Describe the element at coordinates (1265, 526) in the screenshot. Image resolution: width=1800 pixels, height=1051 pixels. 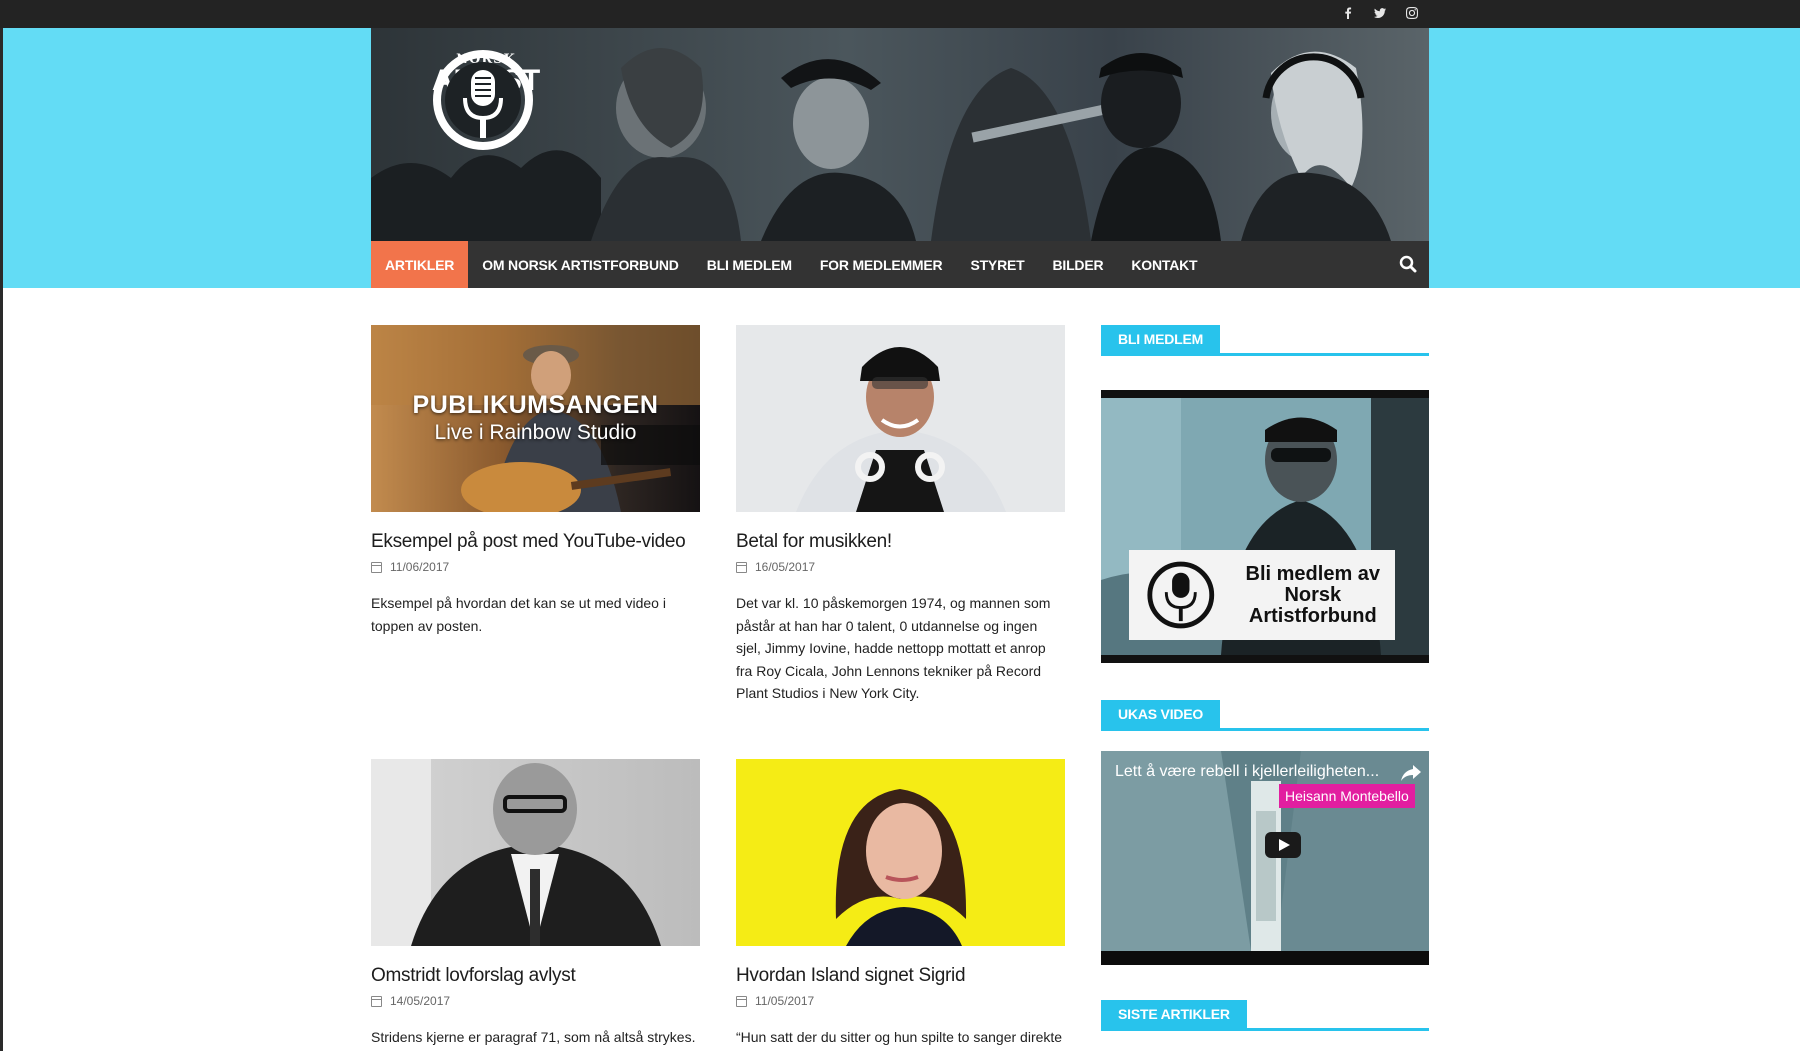
I see `join-banner: Bli medlem av Norsk Artistforbund` at that location.